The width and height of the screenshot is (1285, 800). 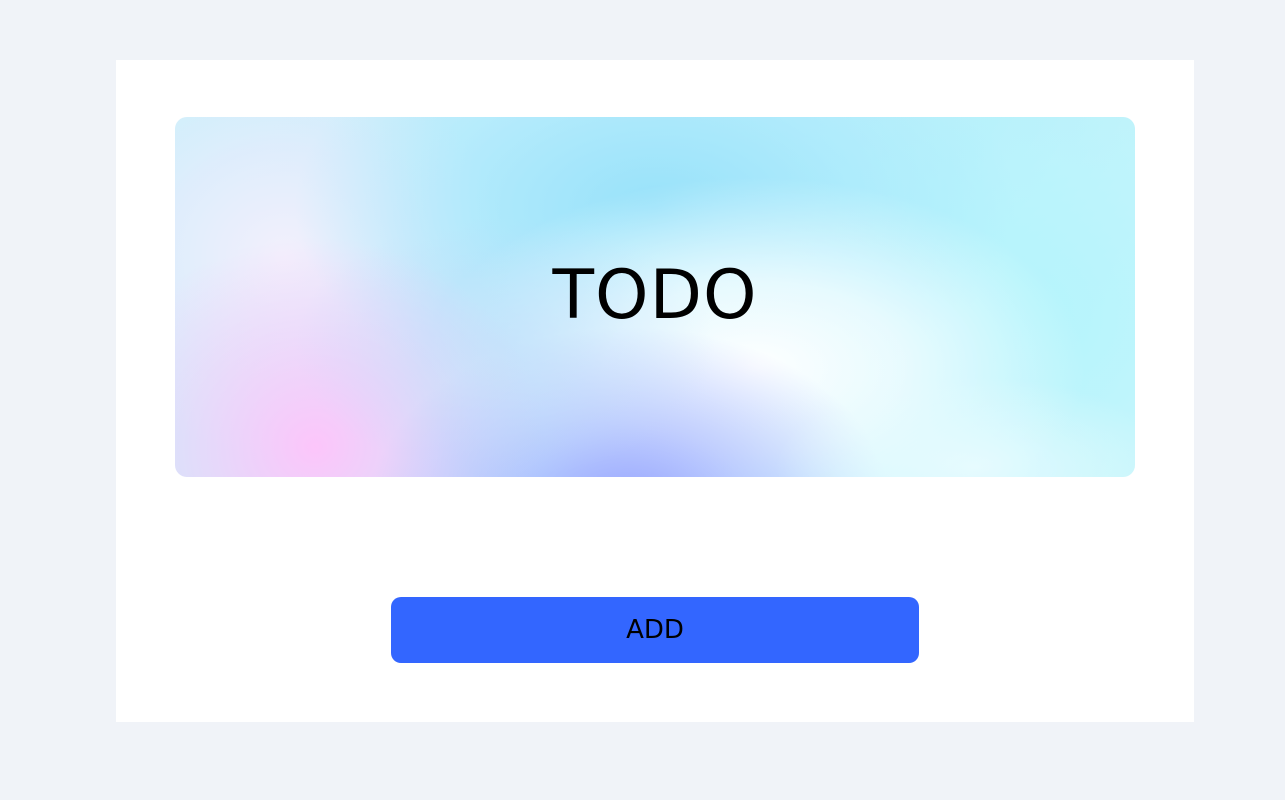 I want to click on page-title: TODO, so click(x=655, y=295).